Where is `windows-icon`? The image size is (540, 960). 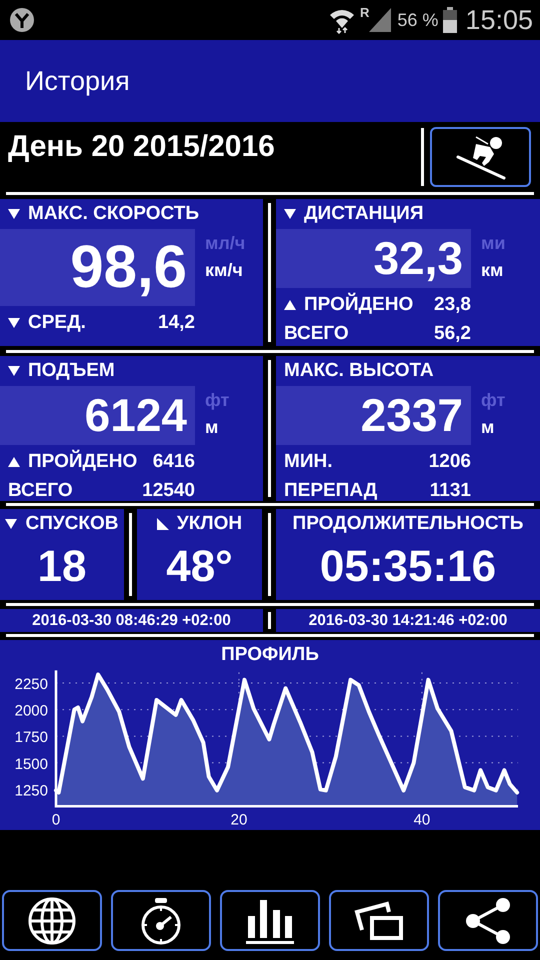 windows-icon is located at coordinates (379, 921).